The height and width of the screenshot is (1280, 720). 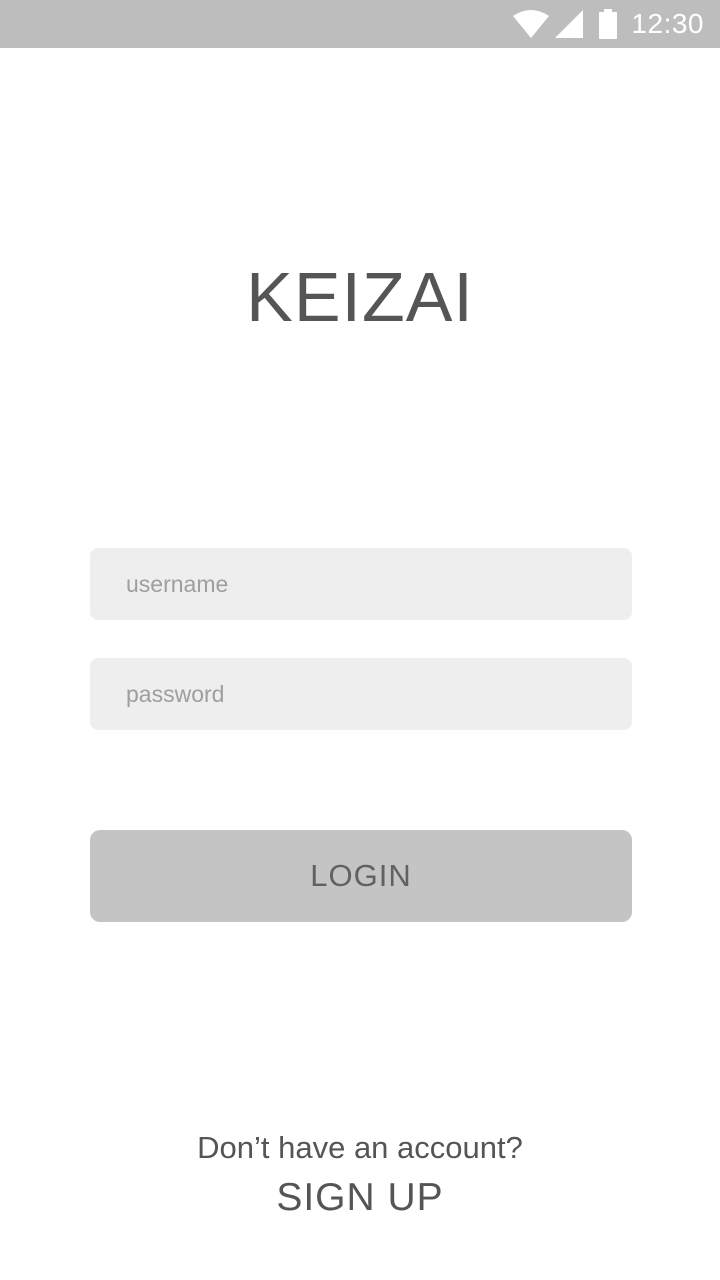 What do you see at coordinates (360, 1147) in the screenshot?
I see `signup-prompt: Don’t have an account?` at bounding box center [360, 1147].